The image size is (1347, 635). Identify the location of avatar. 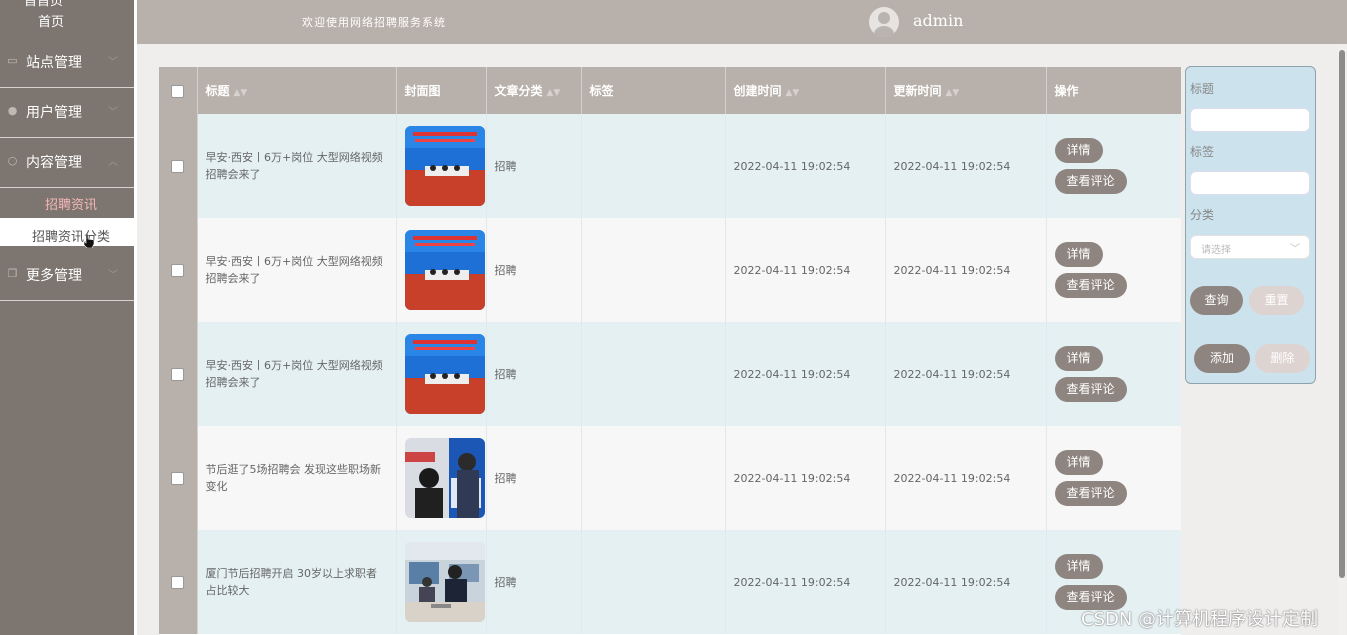
(884, 22).